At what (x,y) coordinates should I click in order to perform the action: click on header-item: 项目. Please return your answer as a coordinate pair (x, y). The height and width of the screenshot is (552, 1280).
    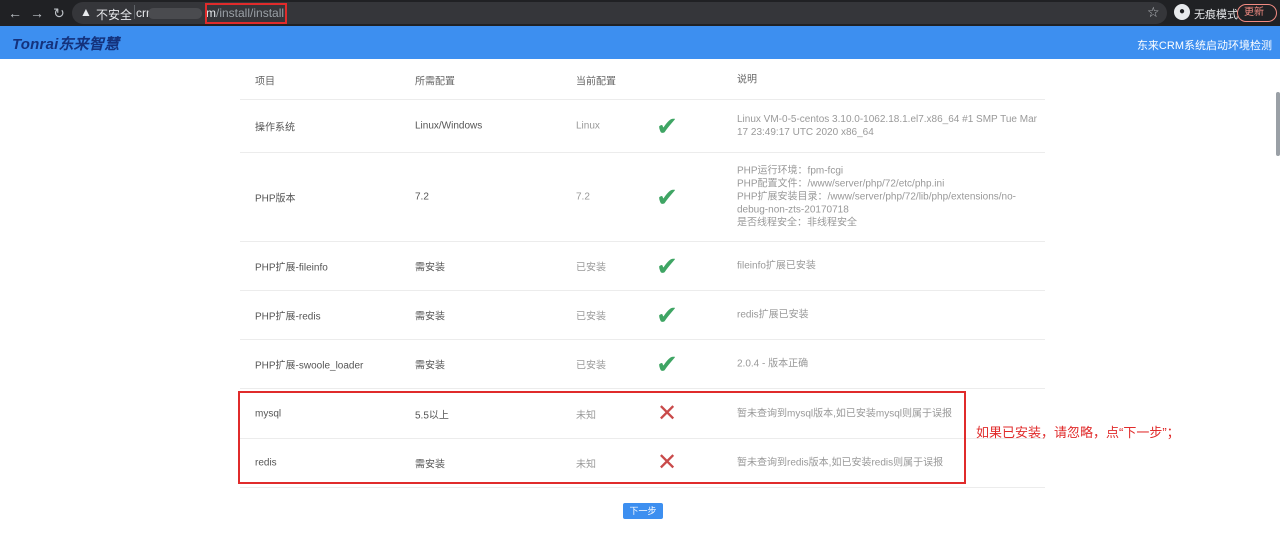
    Looking at the image, I should click on (265, 81).